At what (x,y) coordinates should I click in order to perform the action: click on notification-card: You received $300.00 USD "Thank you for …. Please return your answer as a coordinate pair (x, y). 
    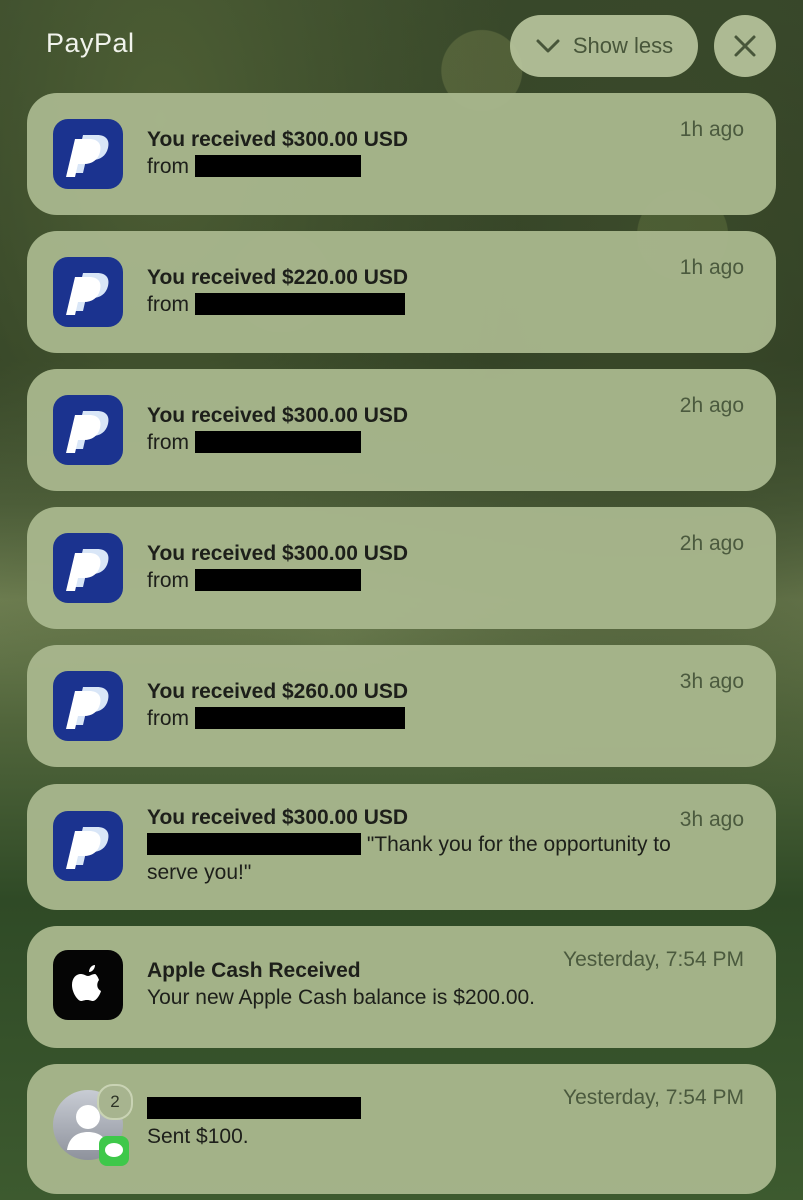
    Looking at the image, I should click on (401, 847).